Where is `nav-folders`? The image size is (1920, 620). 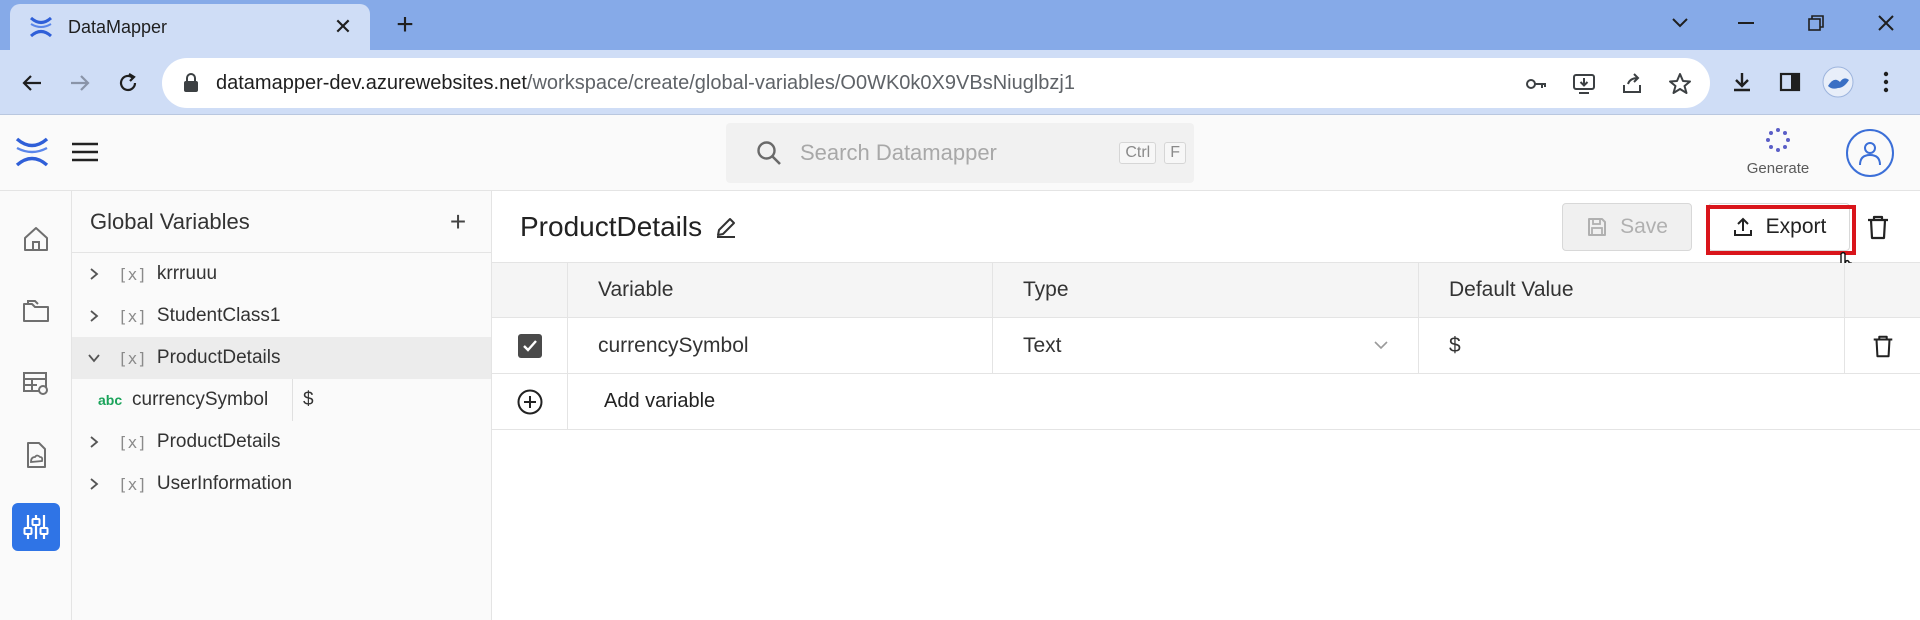 nav-folders is located at coordinates (36, 311).